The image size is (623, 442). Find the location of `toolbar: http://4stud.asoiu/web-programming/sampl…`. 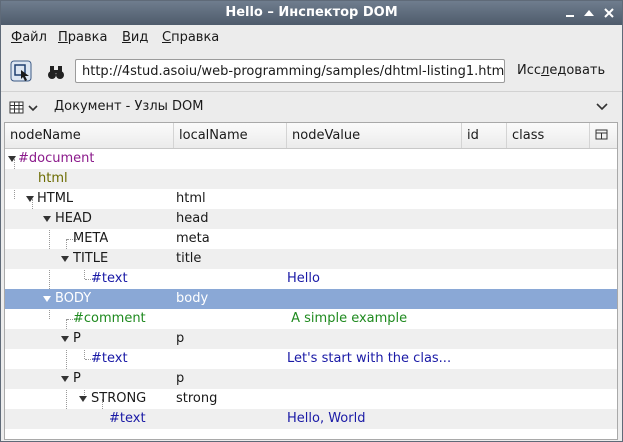

toolbar: http://4stud.asoiu/web-programming/sampl… is located at coordinates (311, 72).